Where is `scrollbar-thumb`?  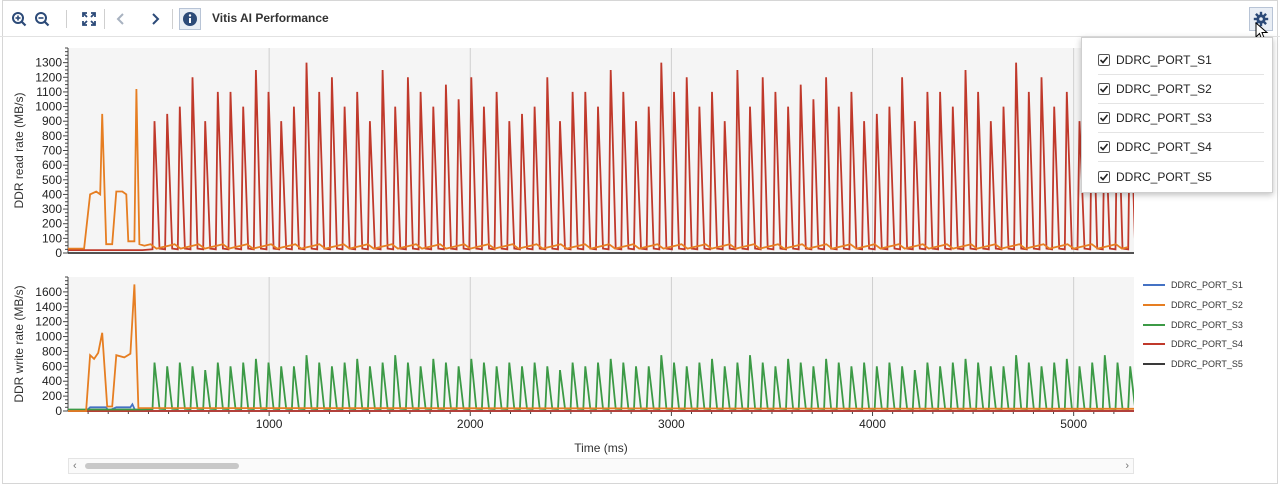 scrollbar-thumb is located at coordinates (162, 466).